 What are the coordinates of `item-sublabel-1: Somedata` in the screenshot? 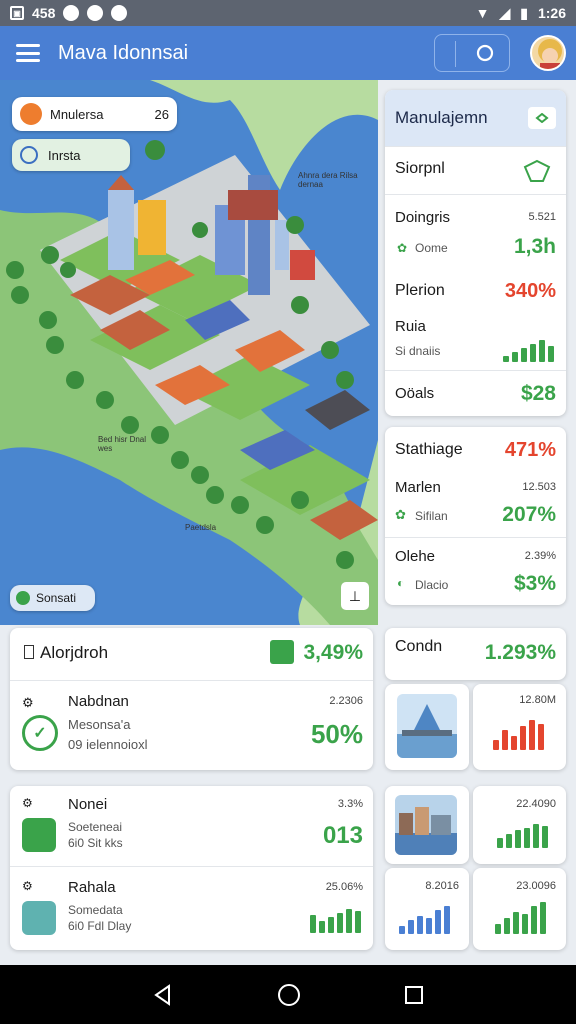 It's located at (95, 910).